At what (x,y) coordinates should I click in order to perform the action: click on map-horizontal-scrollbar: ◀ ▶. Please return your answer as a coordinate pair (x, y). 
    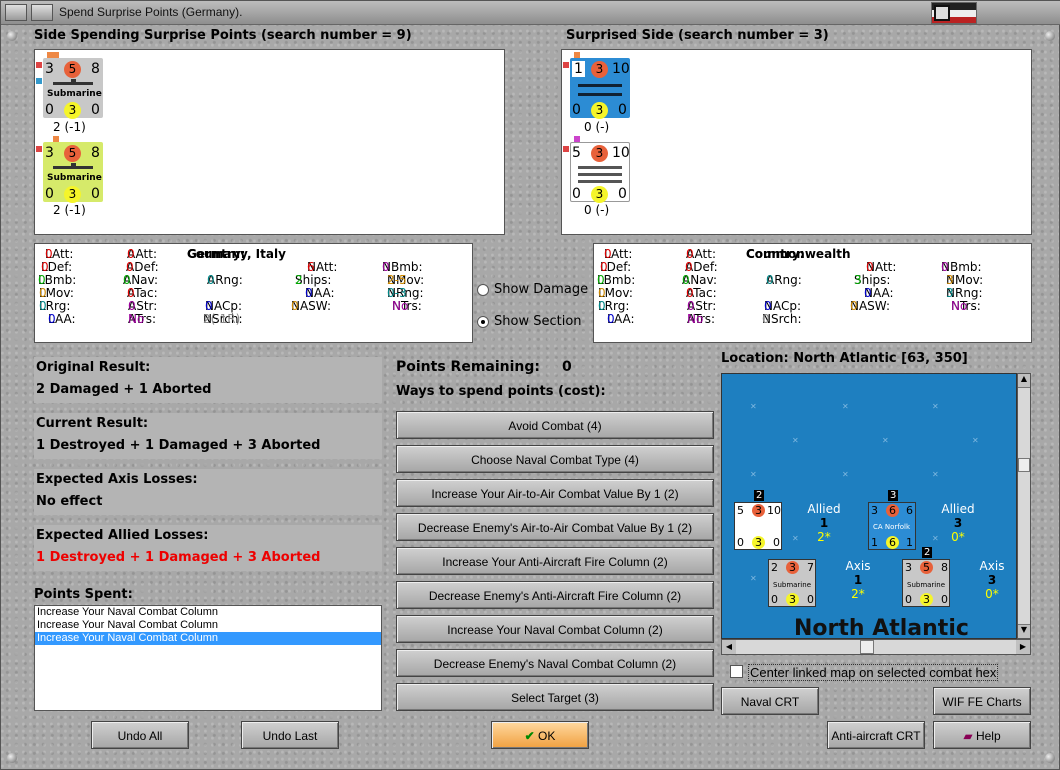
    Looking at the image, I should click on (876, 647).